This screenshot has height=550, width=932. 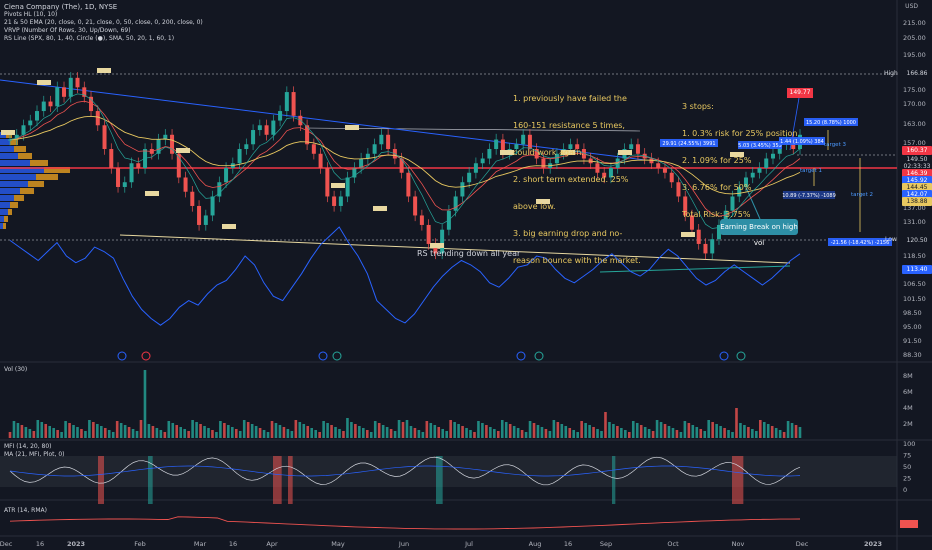 What do you see at coordinates (914, 38) in the screenshot?
I see `price-tick-label: 205.00` at bounding box center [914, 38].